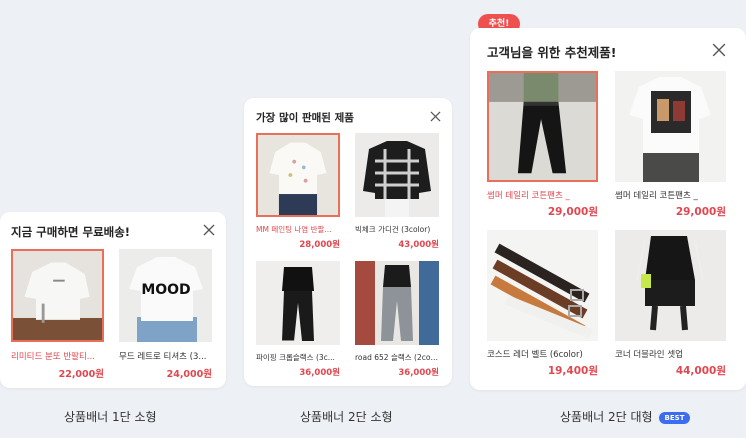 This screenshot has height=438, width=746. I want to click on product-item: 리미티드 분또 반팔티... 22,000원, so click(57, 315).